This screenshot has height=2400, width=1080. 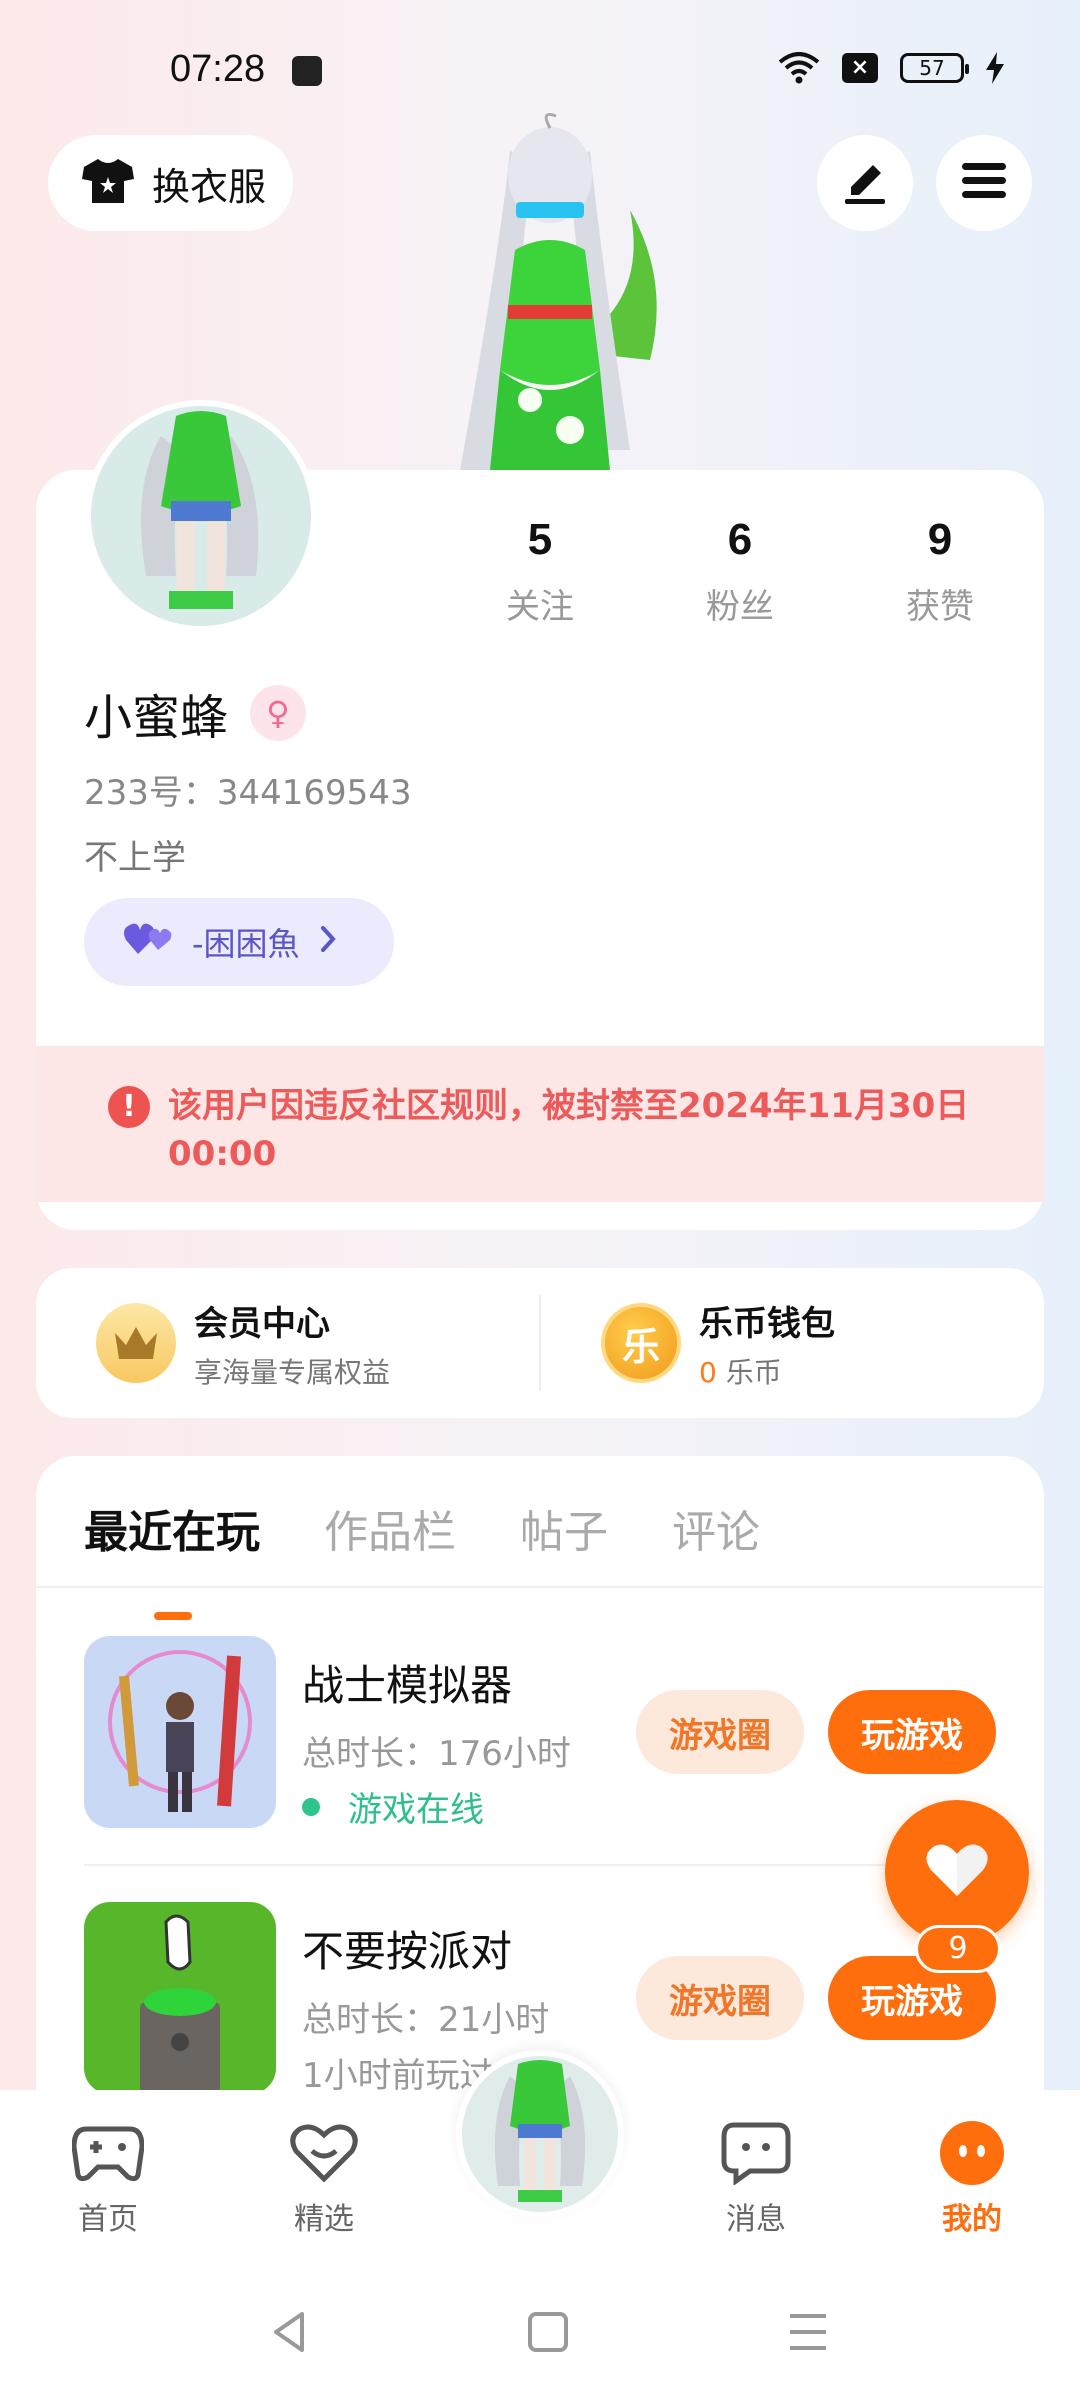 What do you see at coordinates (972, 2153) in the screenshot?
I see `profile-face-icon` at bounding box center [972, 2153].